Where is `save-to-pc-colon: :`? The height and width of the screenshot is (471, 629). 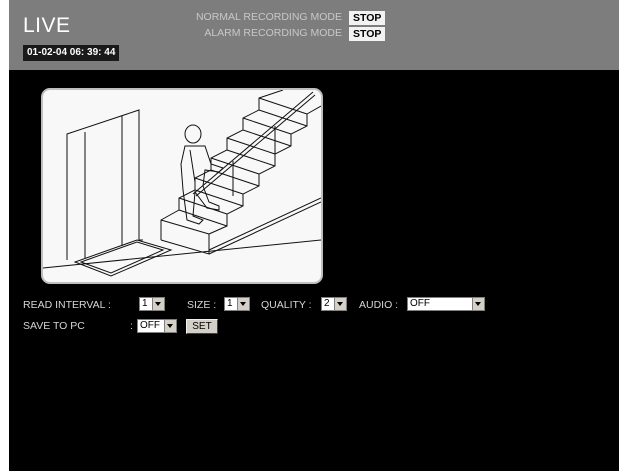 save-to-pc-colon: : is located at coordinates (131, 326).